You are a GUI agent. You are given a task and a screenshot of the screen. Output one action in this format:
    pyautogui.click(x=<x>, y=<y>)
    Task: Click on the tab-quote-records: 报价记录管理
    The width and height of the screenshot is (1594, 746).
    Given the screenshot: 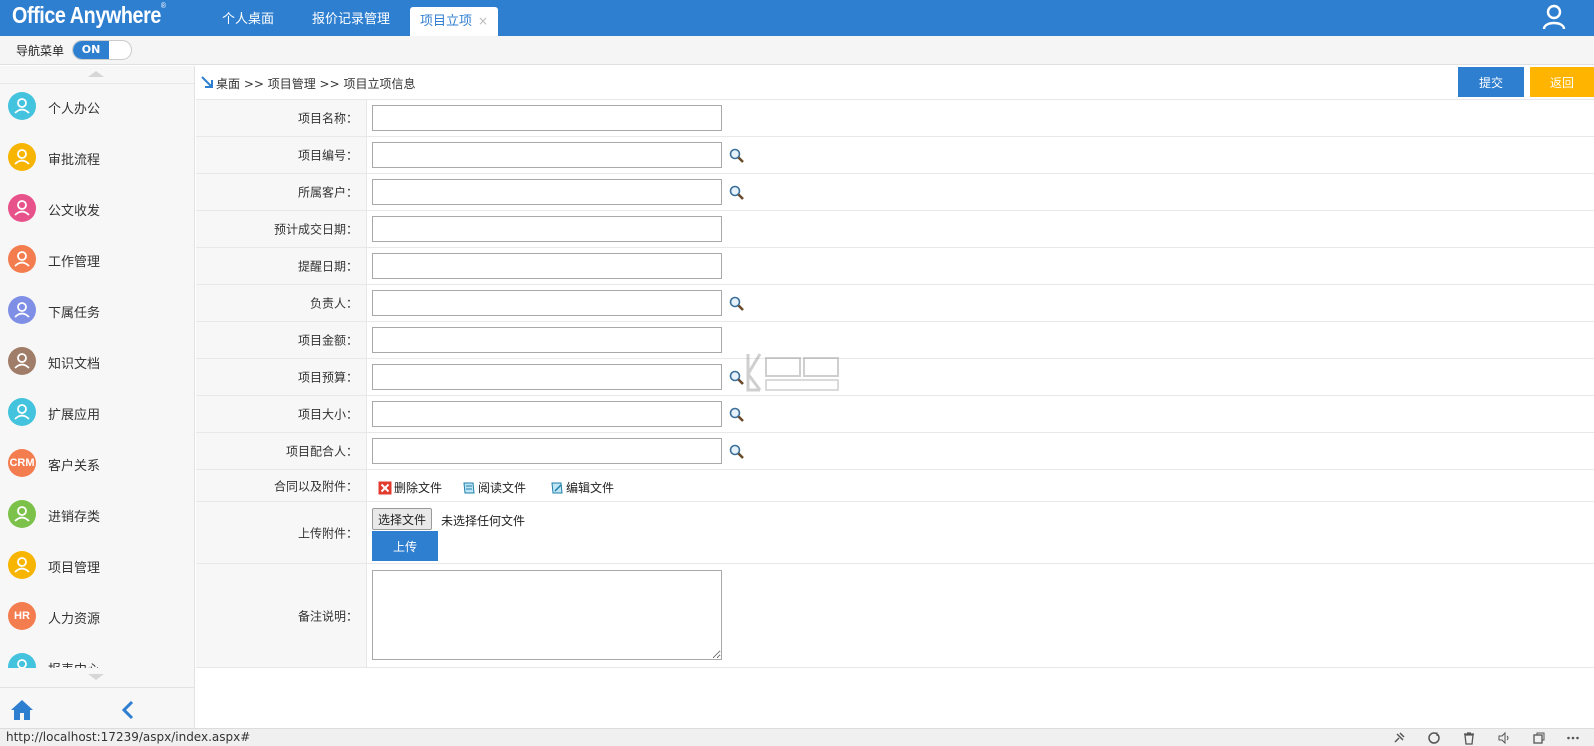 What is the action you would take?
    pyautogui.click(x=351, y=18)
    